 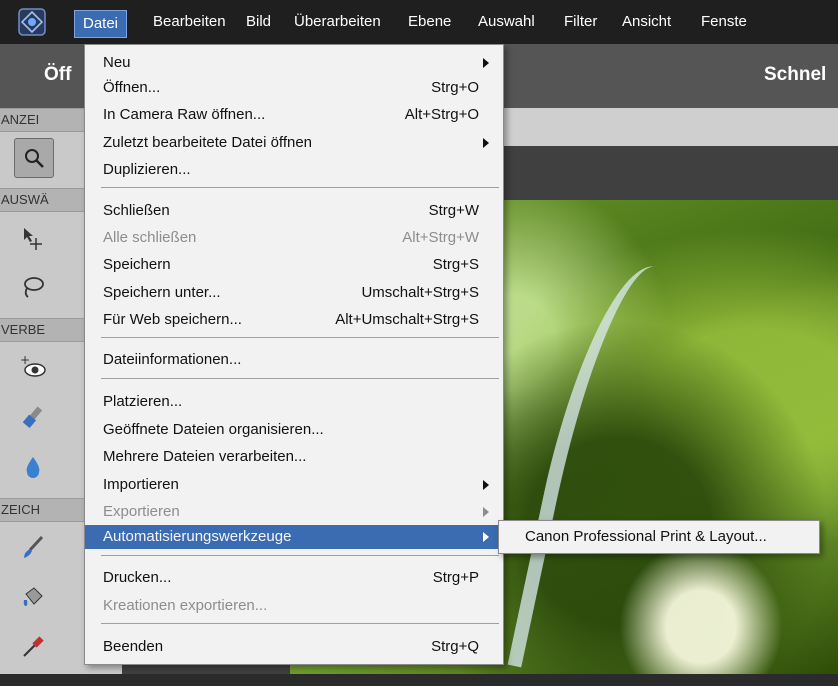 I want to click on menu-ebene: Ebene, so click(x=429, y=22).